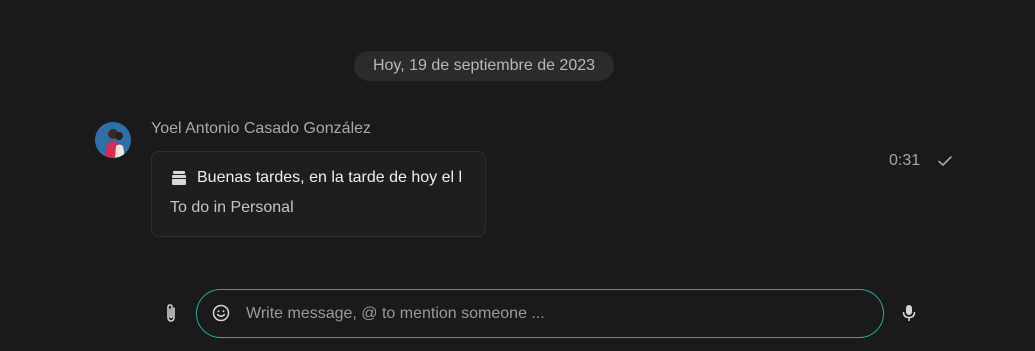 This screenshot has width=1035, height=351. I want to click on microphone-icon, so click(909, 313).